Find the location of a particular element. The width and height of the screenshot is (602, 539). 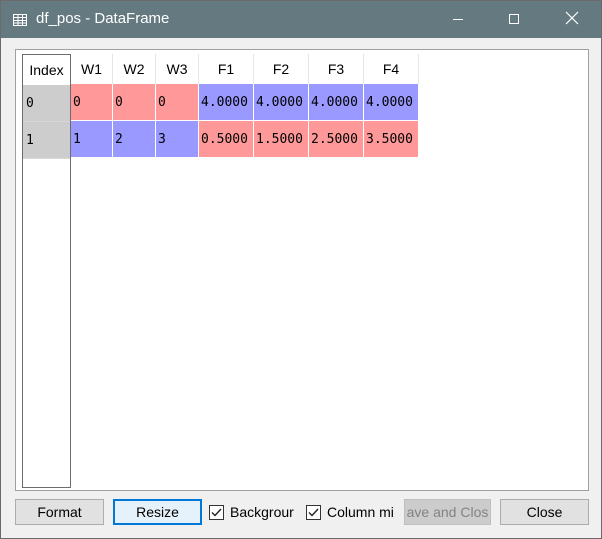

column-header-f1: F1 is located at coordinates (226, 69).